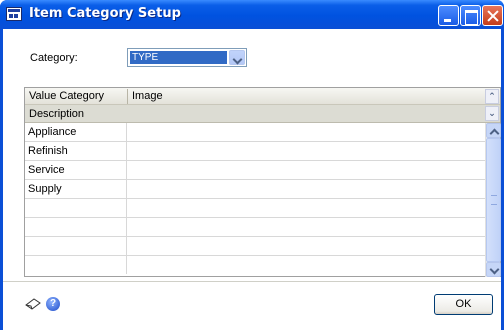 The image size is (504, 330). Describe the element at coordinates (492, 96) in the screenshot. I see `expand-up-icon: ⌃` at that location.